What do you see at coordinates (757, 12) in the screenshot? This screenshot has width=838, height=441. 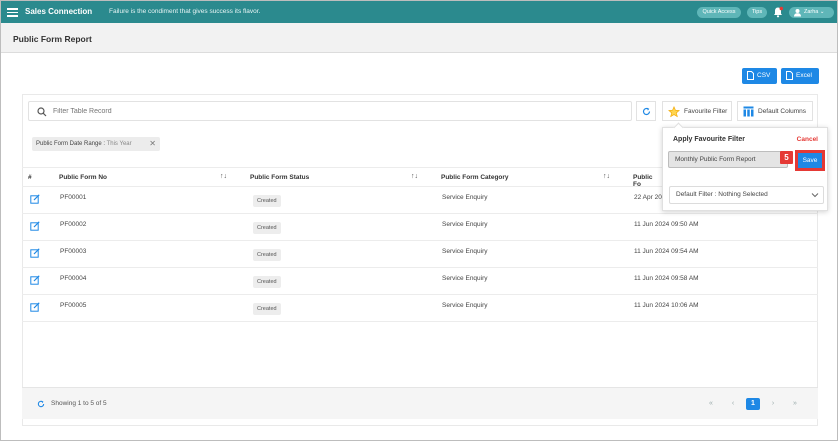 I see `tips-button: Tips` at bounding box center [757, 12].